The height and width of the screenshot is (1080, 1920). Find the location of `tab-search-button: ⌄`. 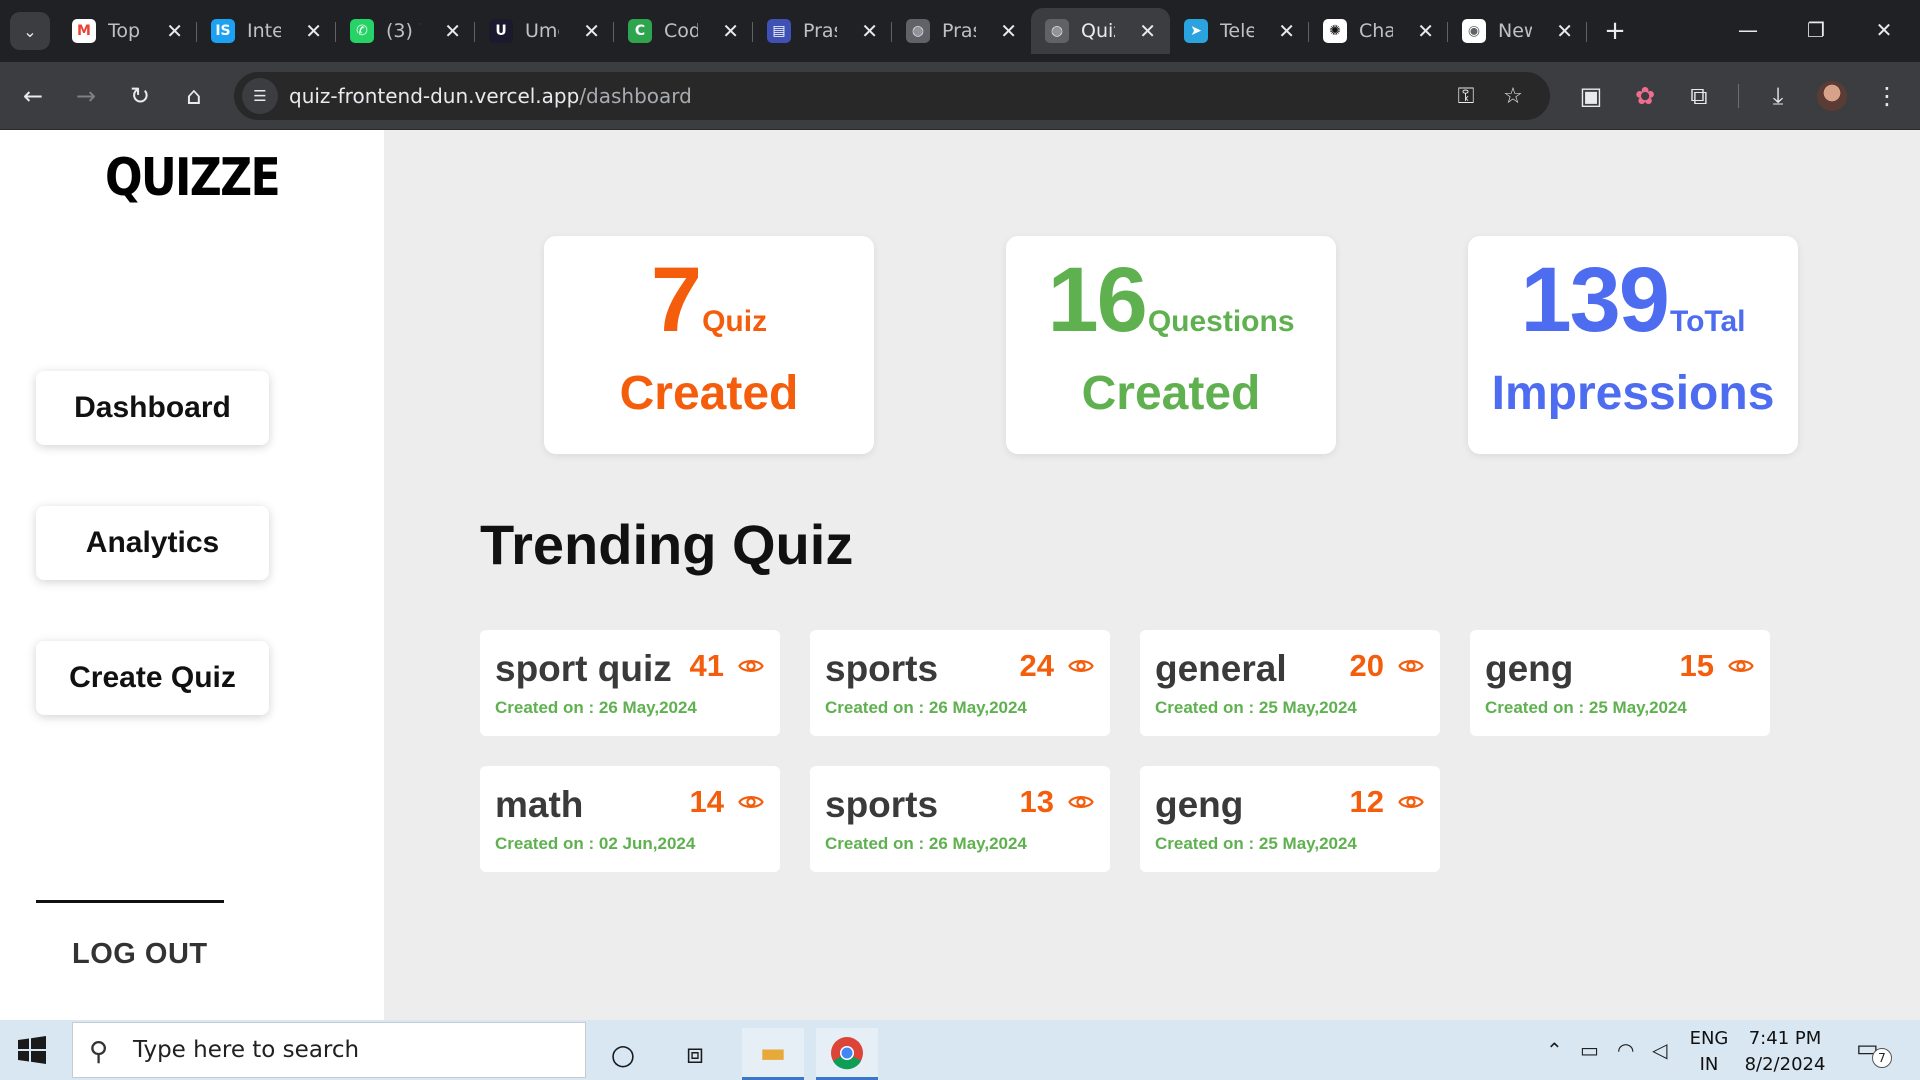

tab-search-button: ⌄ is located at coordinates (30, 31).